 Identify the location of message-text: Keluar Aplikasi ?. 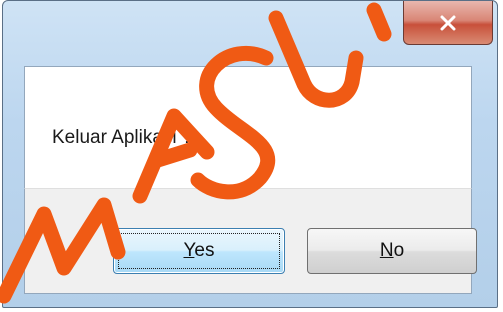
(122, 137).